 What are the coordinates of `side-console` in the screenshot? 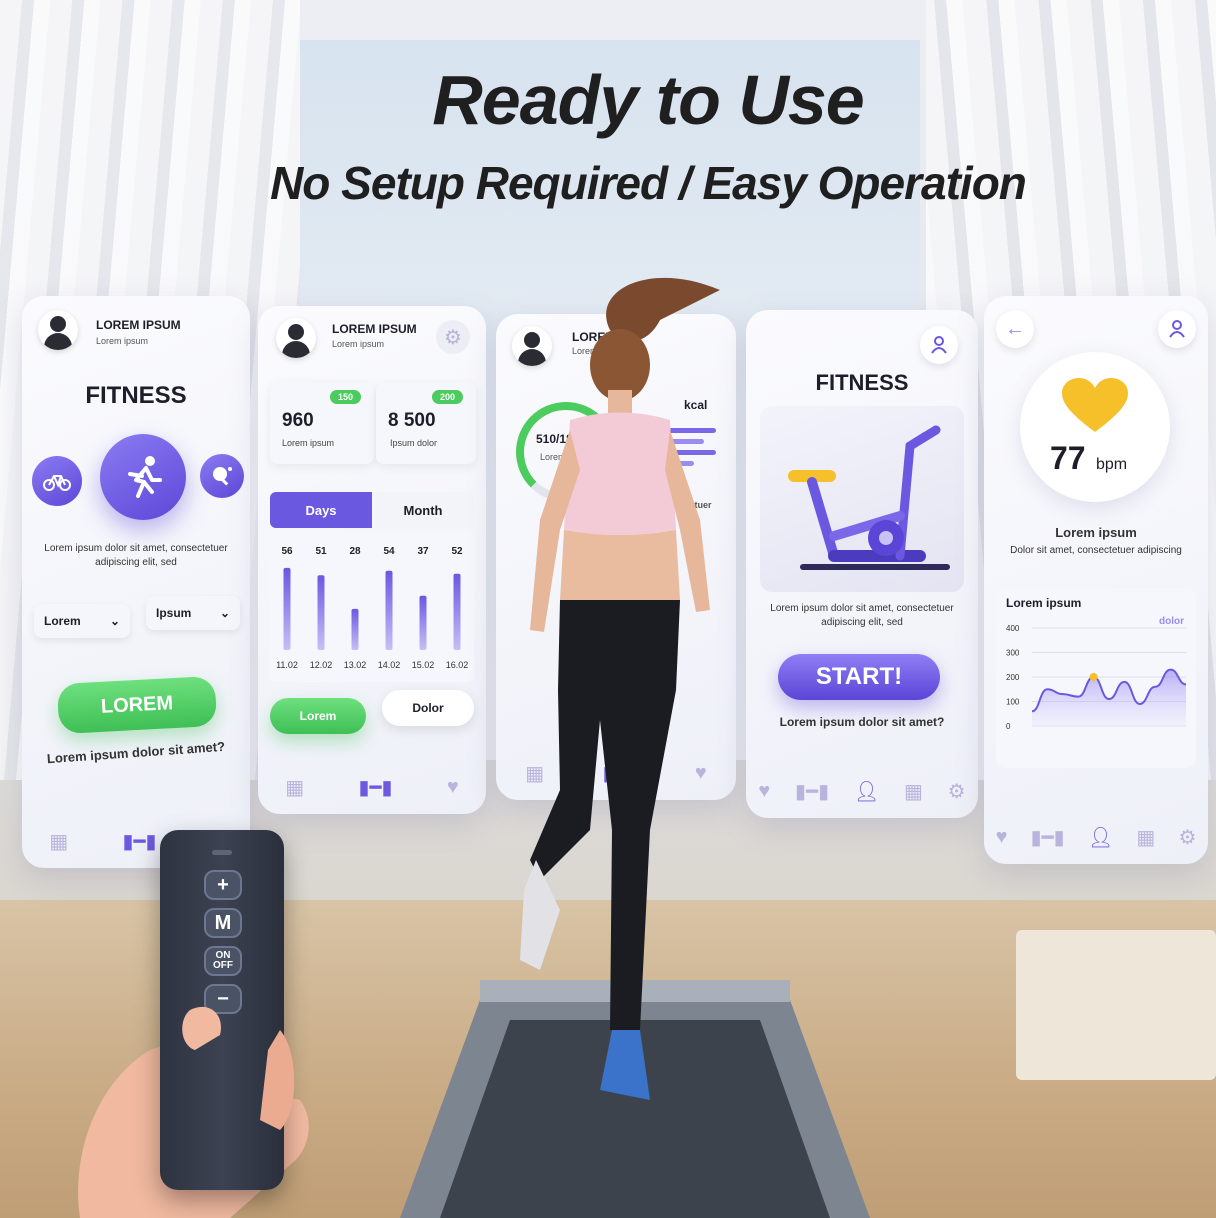 It's located at (1116, 1005).